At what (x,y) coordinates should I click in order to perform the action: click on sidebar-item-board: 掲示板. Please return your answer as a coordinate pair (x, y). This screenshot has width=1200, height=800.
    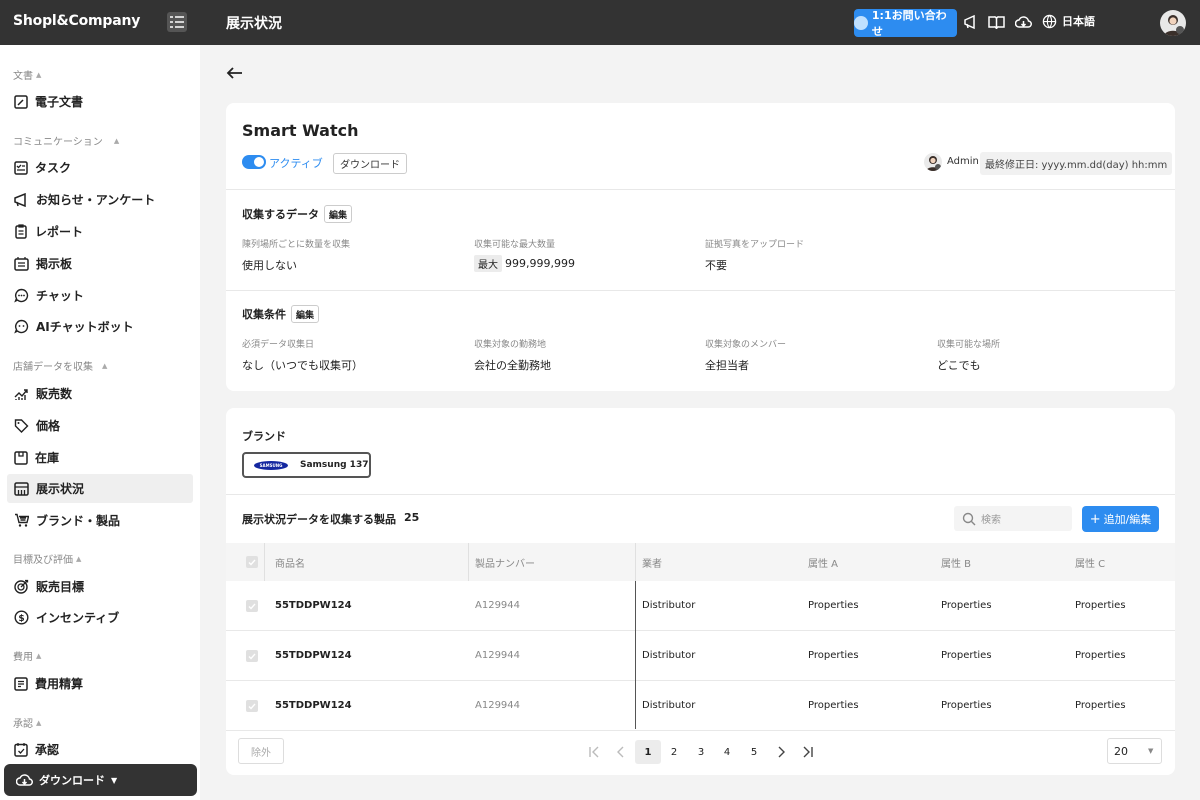
    Looking at the image, I should click on (100, 263).